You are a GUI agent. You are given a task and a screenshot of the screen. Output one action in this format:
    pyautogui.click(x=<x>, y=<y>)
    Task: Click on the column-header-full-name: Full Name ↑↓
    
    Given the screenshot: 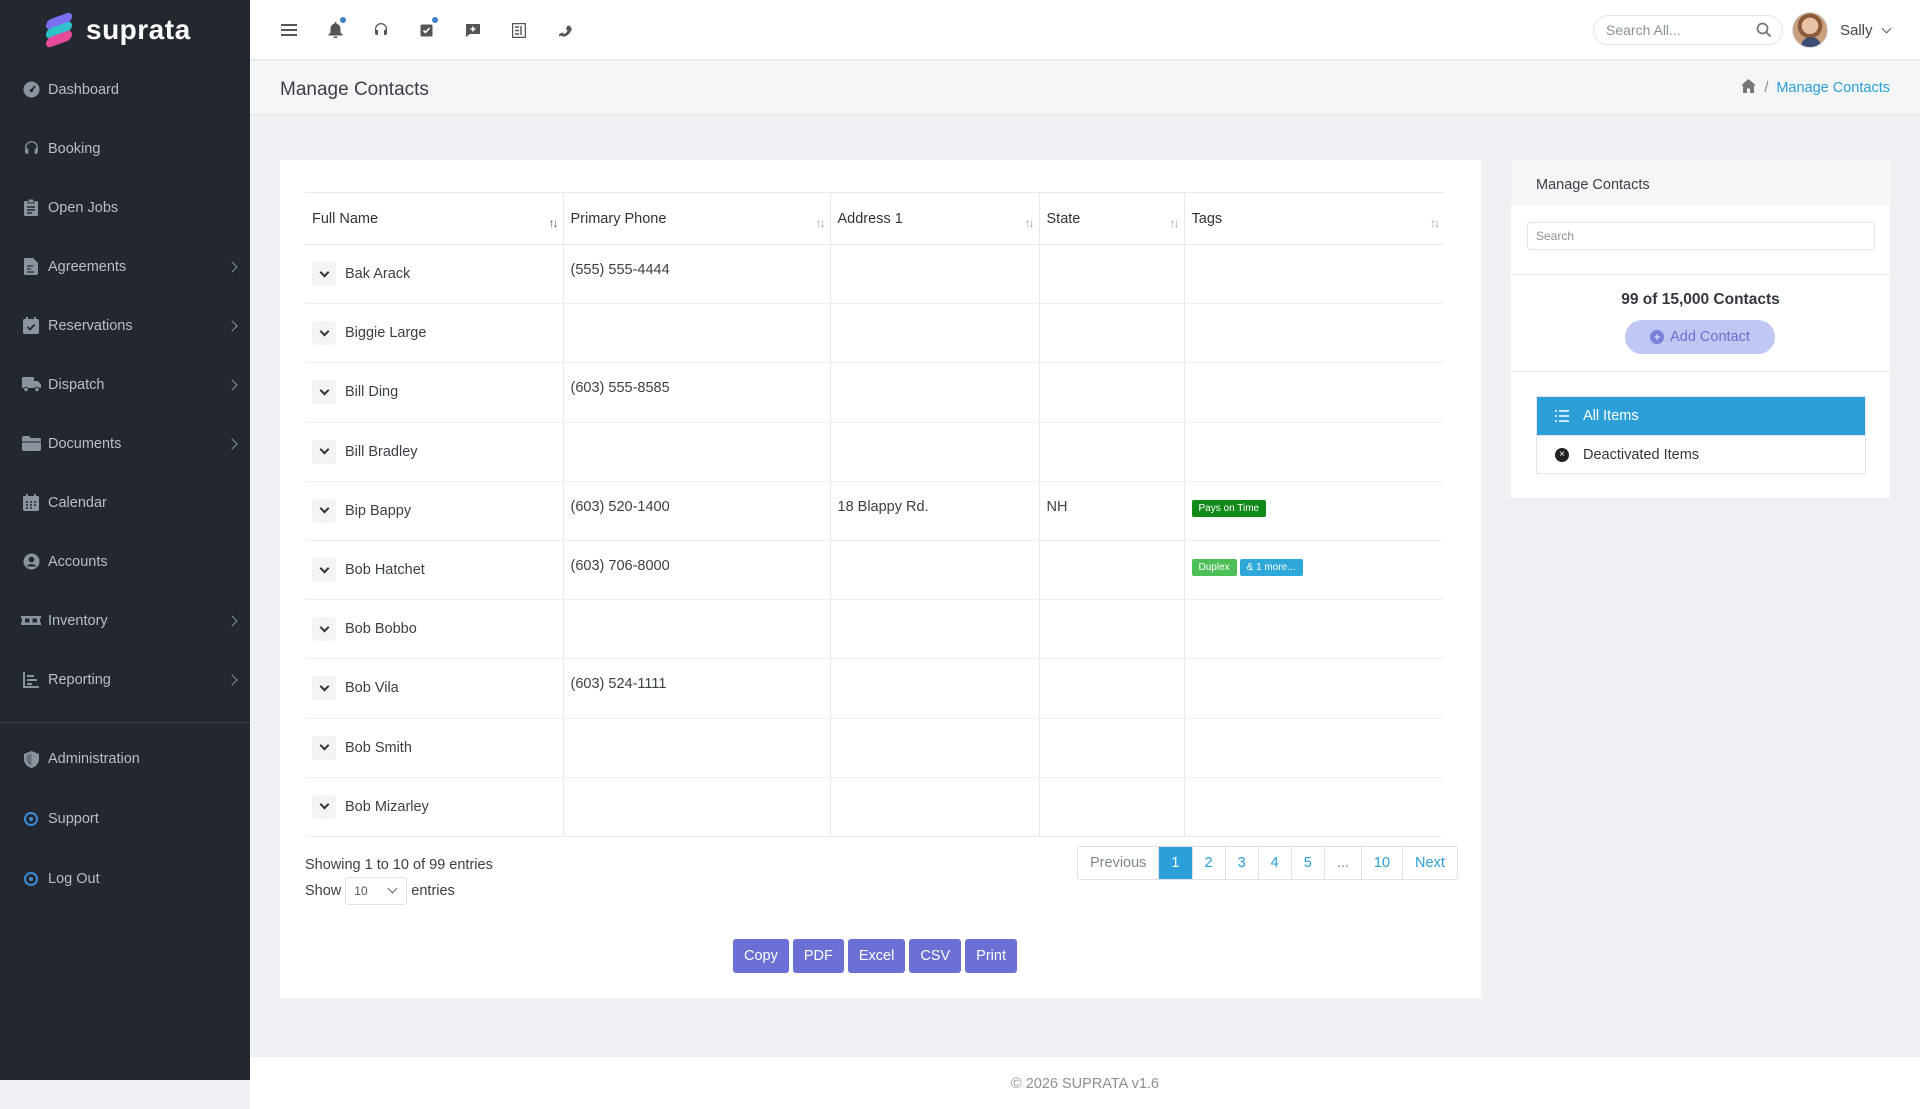 What is the action you would take?
    pyautogui.click(x=434, y=218)
    